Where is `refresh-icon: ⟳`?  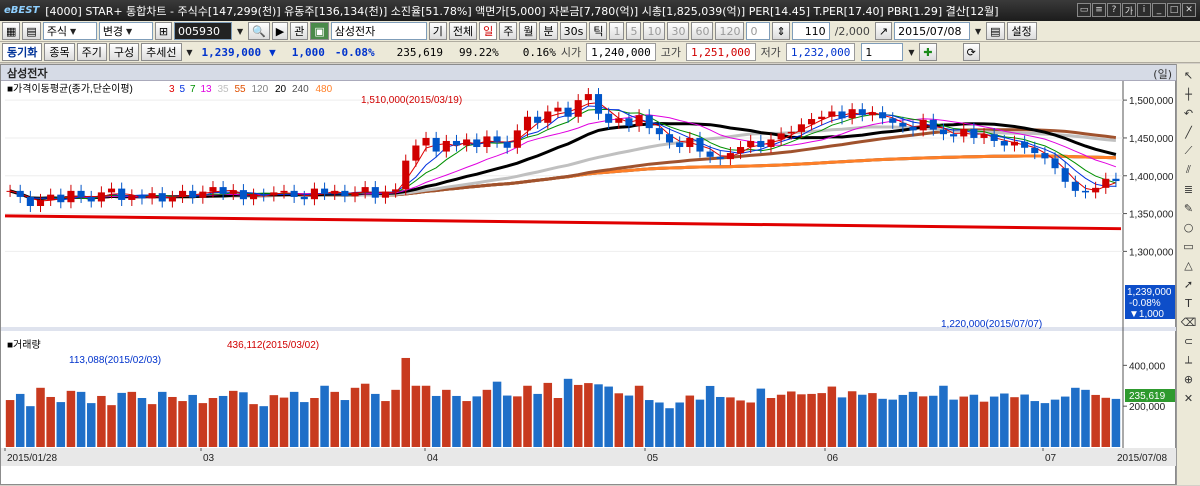 refresh-icon: ⟳ is located at coordinates (971, 52).